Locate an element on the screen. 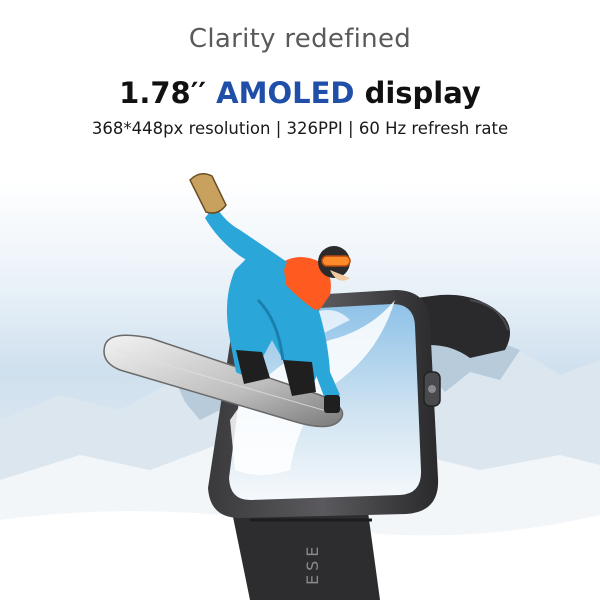 This screenshot has width=600, height=600. headline-suffix: display is located at coordinates (422, 93).